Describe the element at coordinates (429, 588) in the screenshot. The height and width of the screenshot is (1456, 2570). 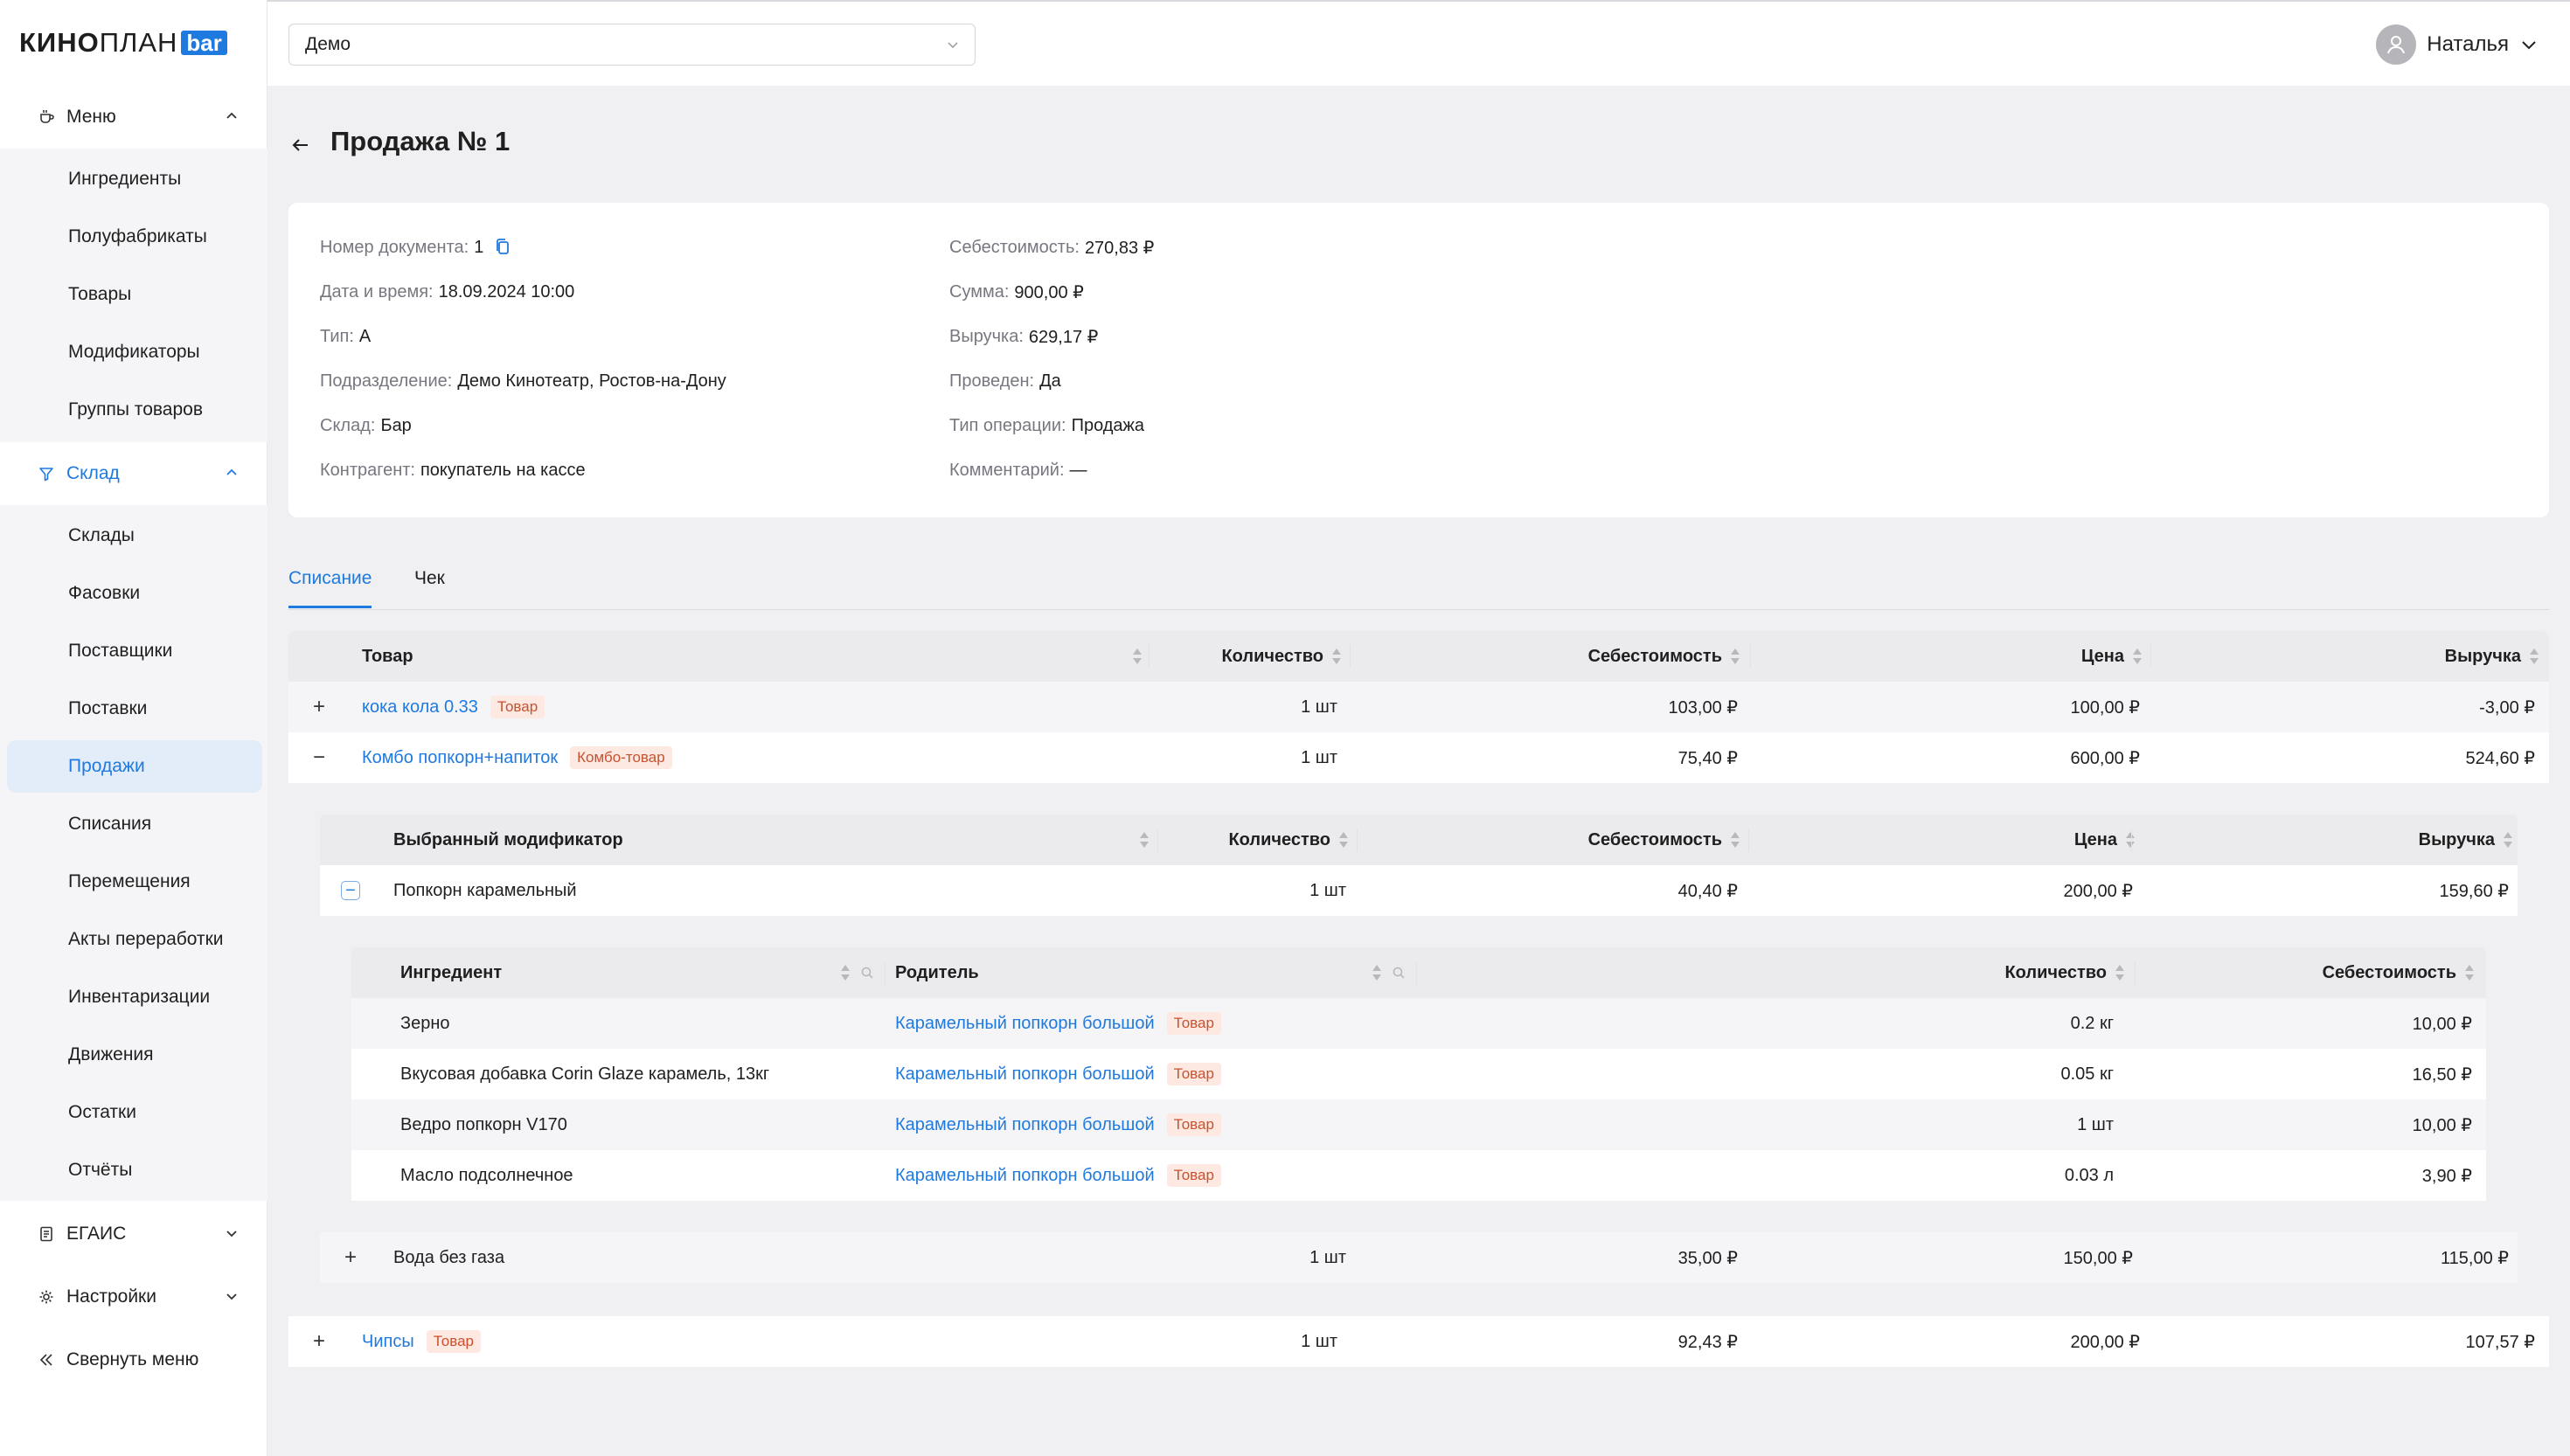
I see `tab-receipt: Чек` at that location.